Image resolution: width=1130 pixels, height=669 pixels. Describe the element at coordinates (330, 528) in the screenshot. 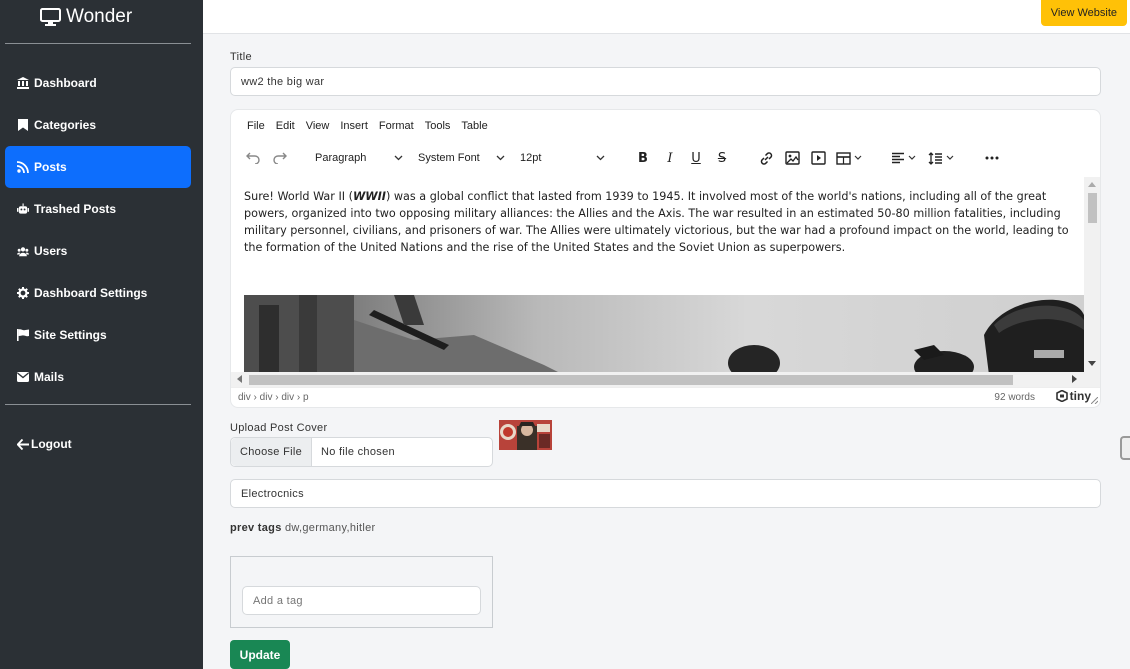

I see `prev-tags-value: dw,germany,hitler` at that location.